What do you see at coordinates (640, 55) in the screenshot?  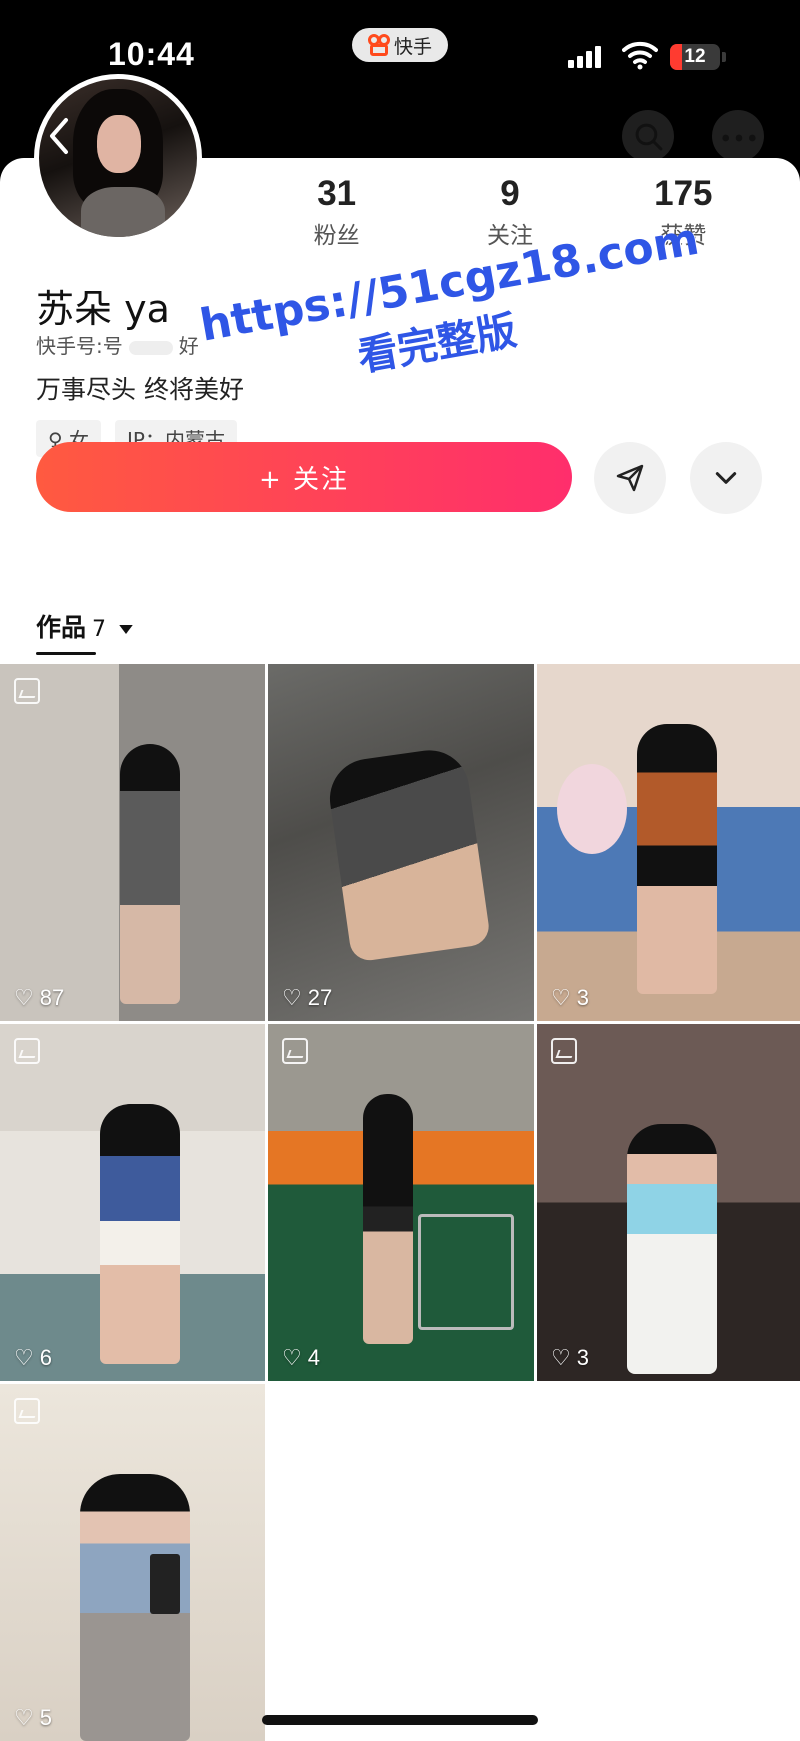 I see `wifi-icon` at bounding box center [640, 55].